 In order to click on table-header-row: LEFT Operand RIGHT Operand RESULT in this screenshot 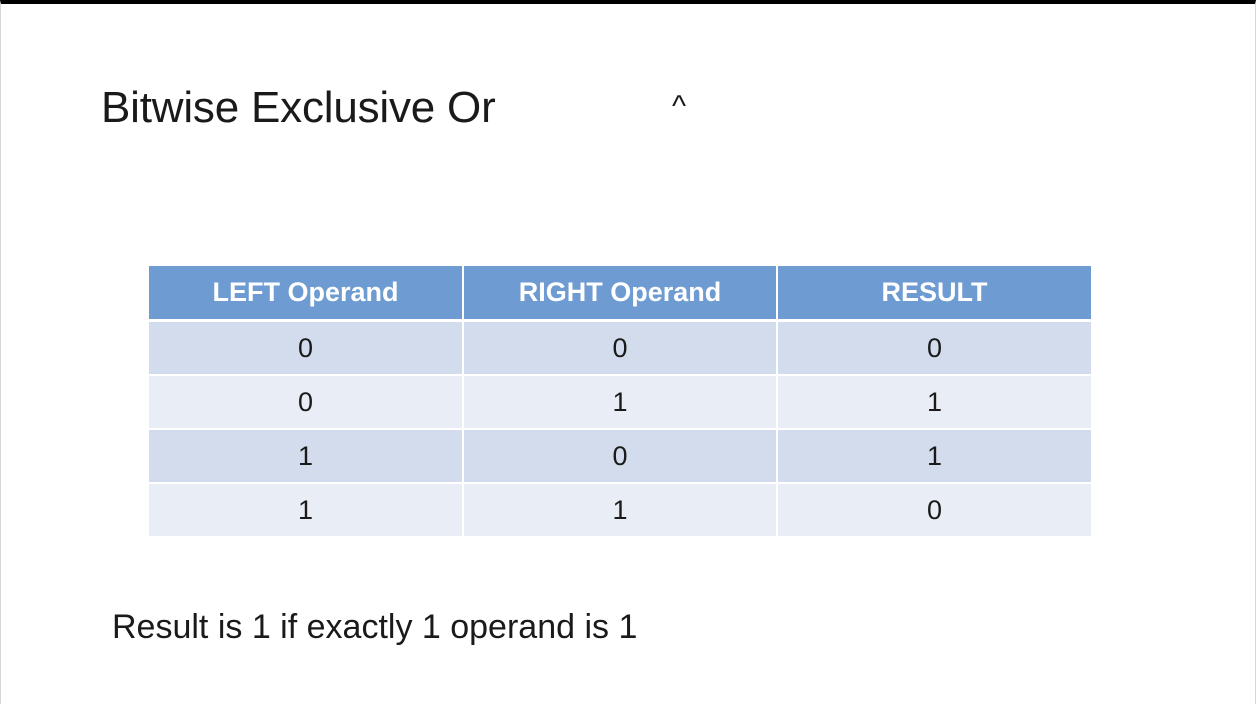, I will do `click(620, 294)`.